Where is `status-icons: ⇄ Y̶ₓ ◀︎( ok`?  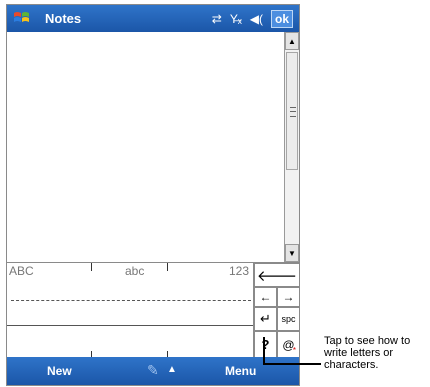 status-icons: ⇄ Y̶ₓ ◀︎( ok is located at coordinates (252, 19).